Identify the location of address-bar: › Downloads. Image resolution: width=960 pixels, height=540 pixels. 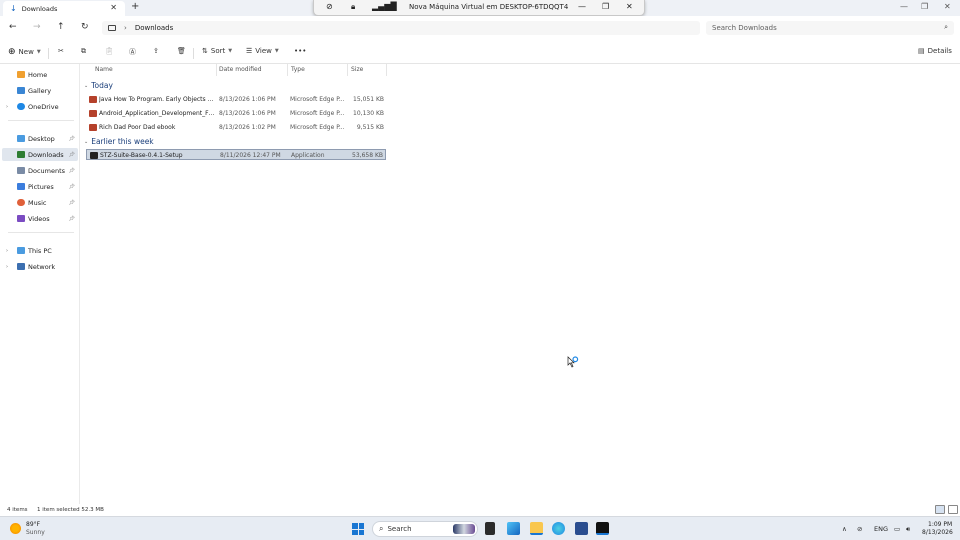
(401, 28).